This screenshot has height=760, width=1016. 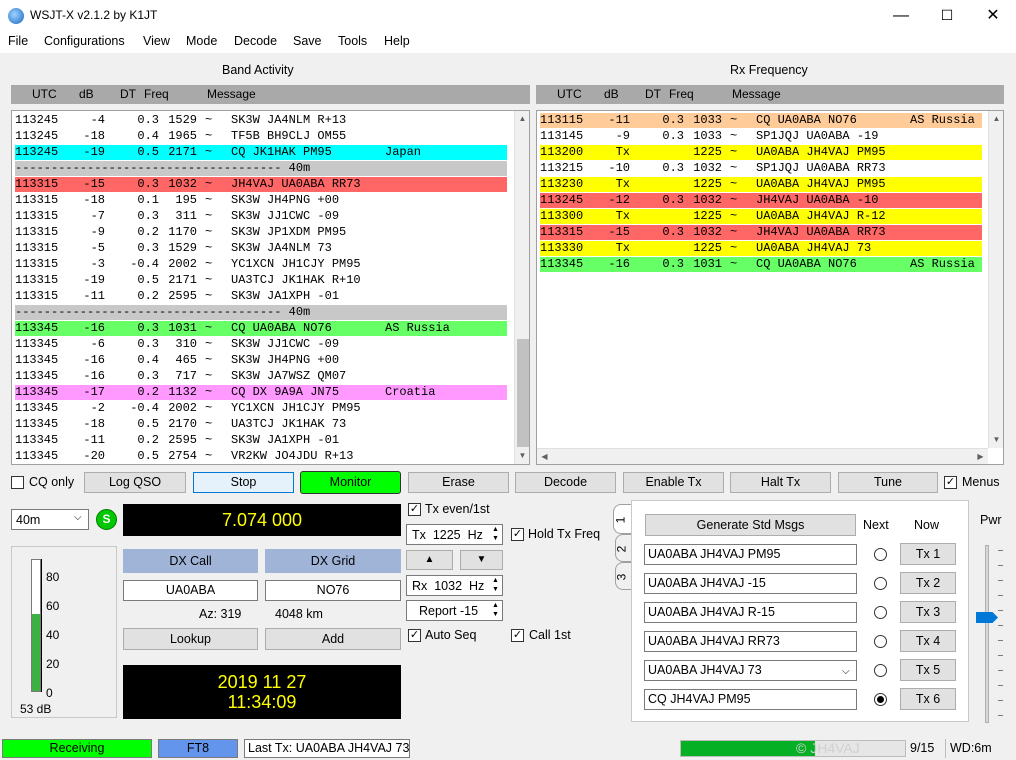 I want to click on minimize-button: —, so click(x=901, y=15).